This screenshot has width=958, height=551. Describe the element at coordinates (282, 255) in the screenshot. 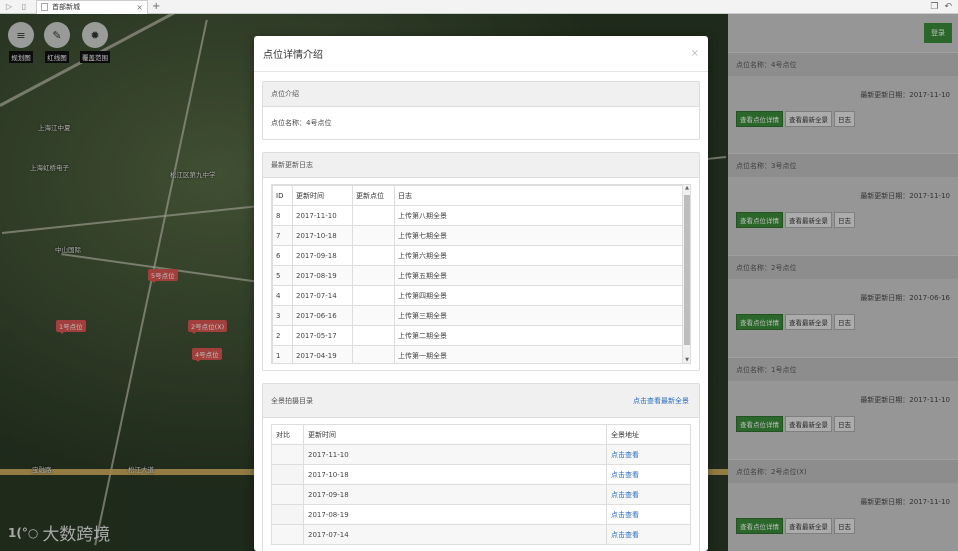

I see `cell-id: 6` at that location.